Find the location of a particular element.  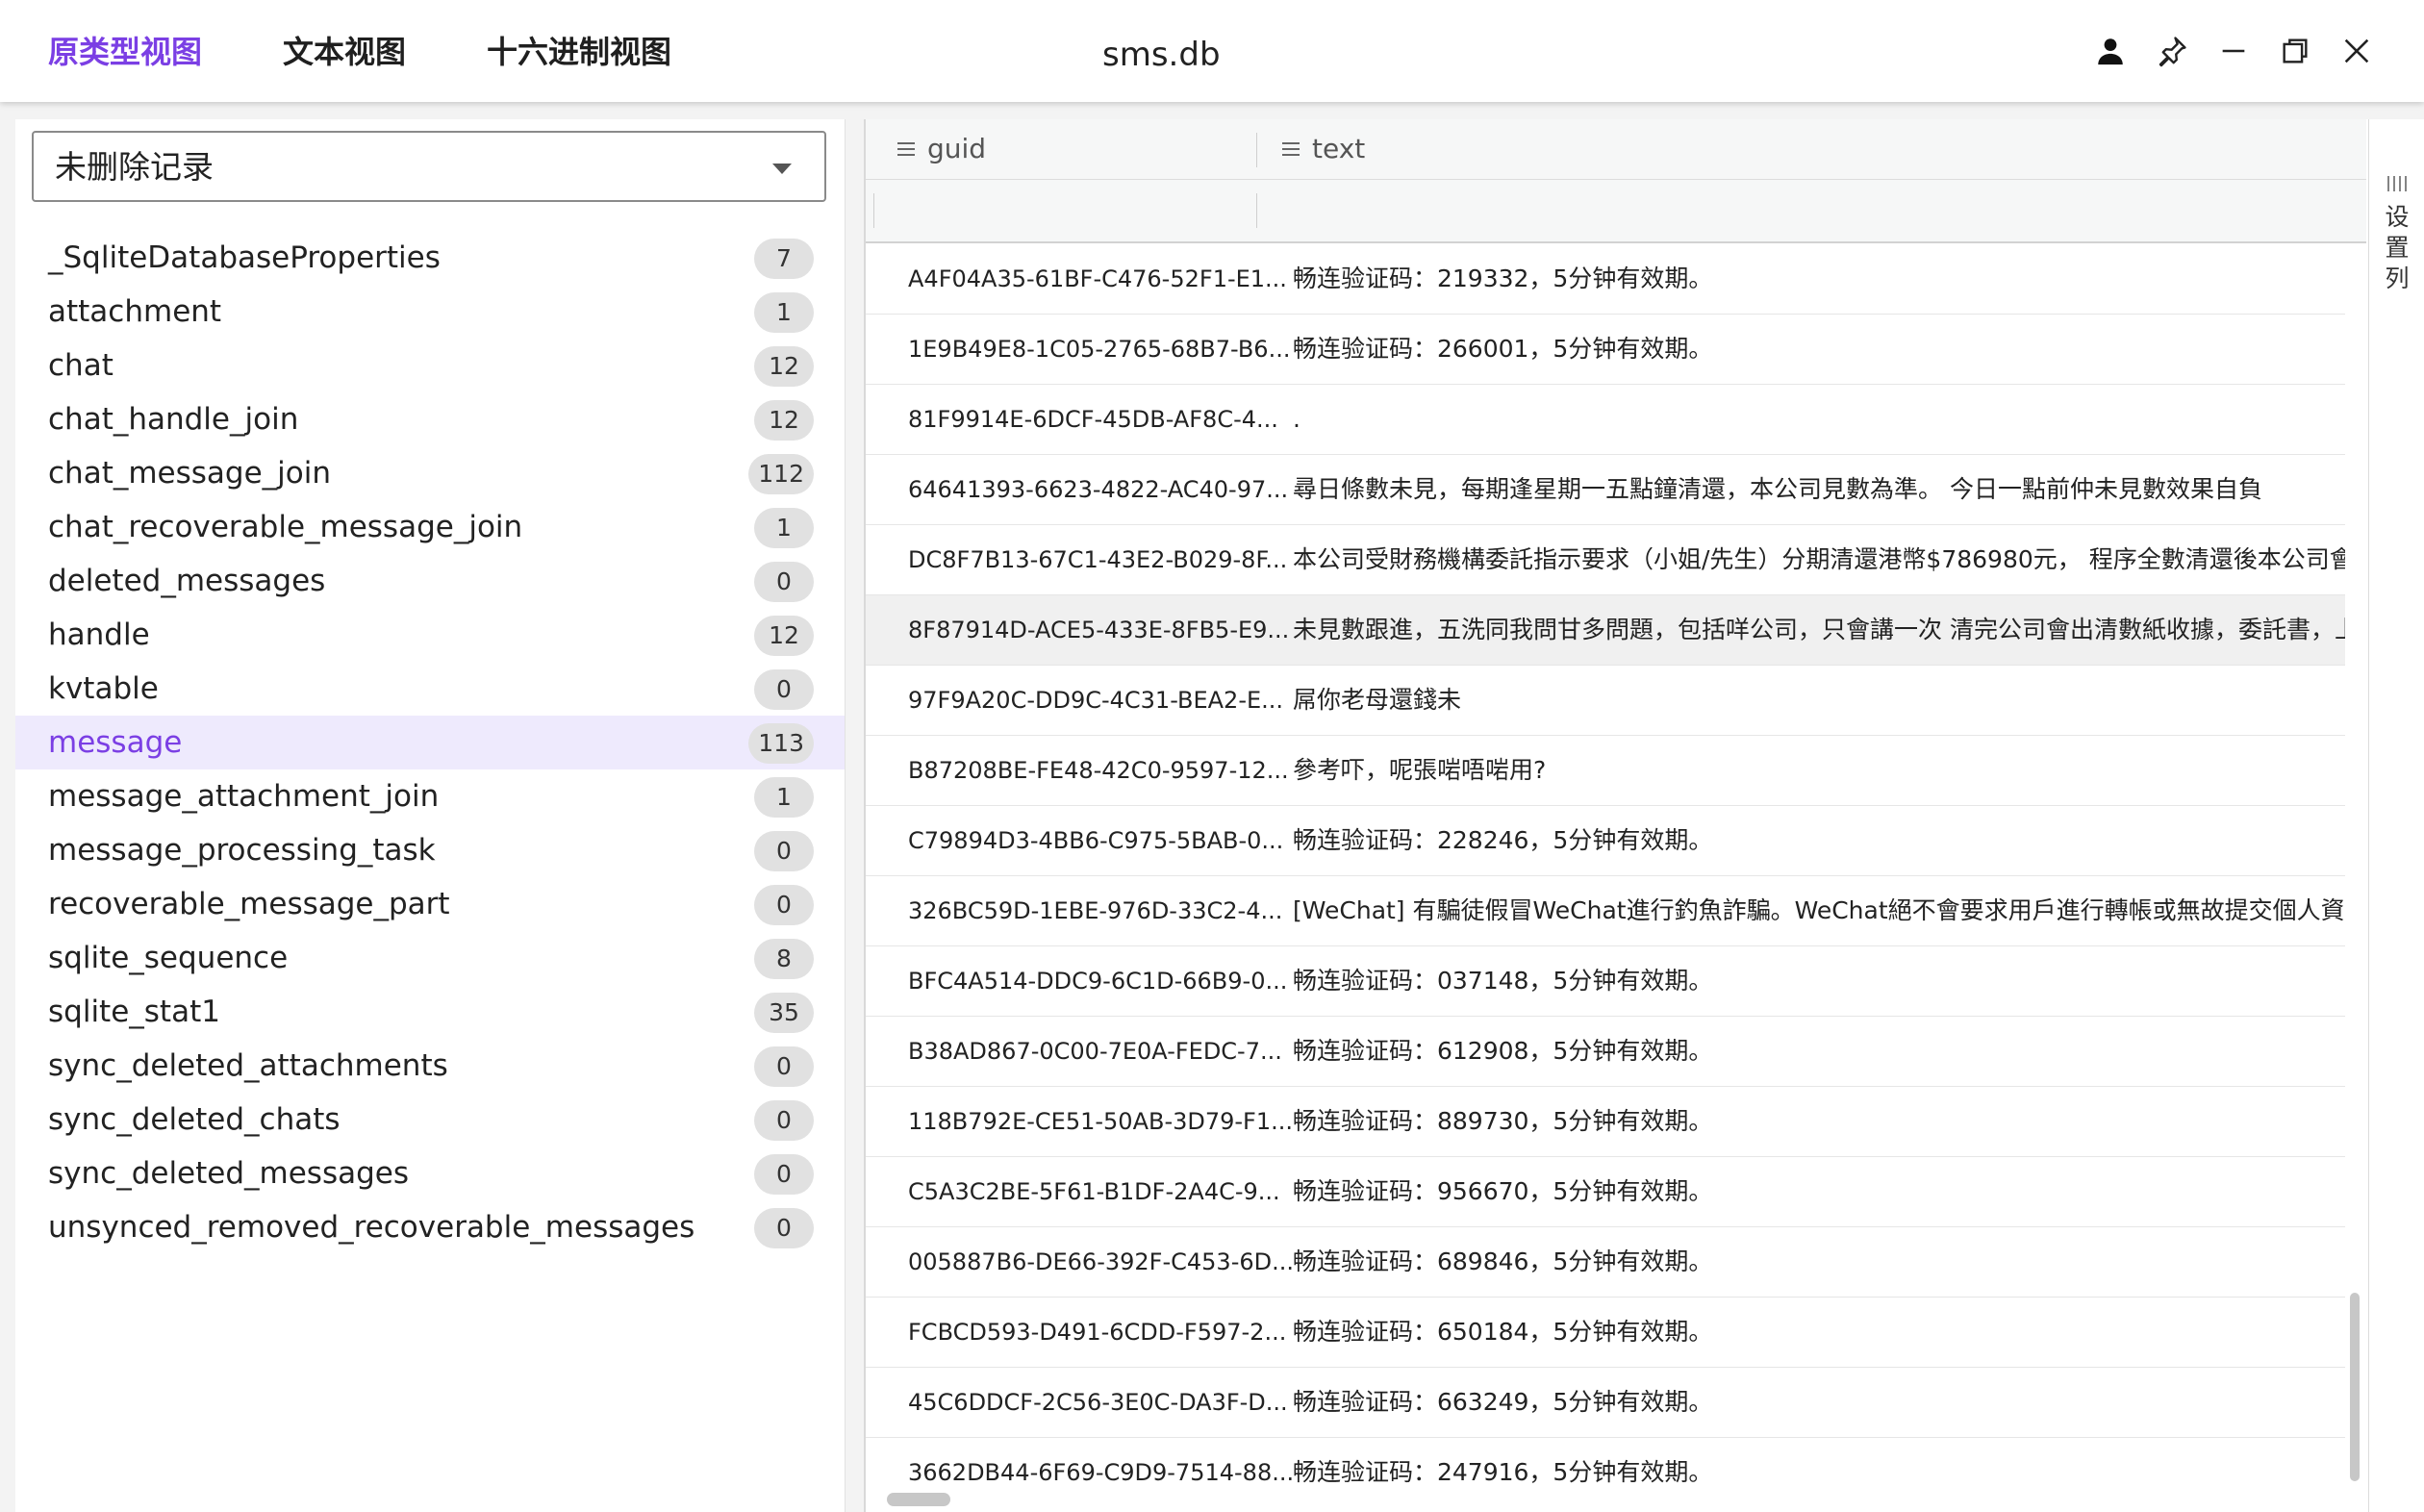

cell-text: ￼參考吓，呢張啱唔啱用? is located at coordinates (1819, 771).